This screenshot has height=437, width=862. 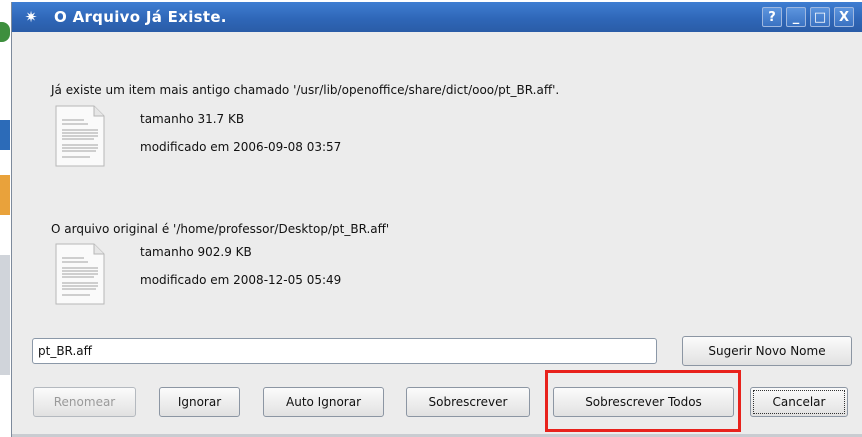 What do you see at coordinates (323, 402) in the screenshot?
I see `auto-skip-button: Auto Ignorar` at bounding box center [323, 402].